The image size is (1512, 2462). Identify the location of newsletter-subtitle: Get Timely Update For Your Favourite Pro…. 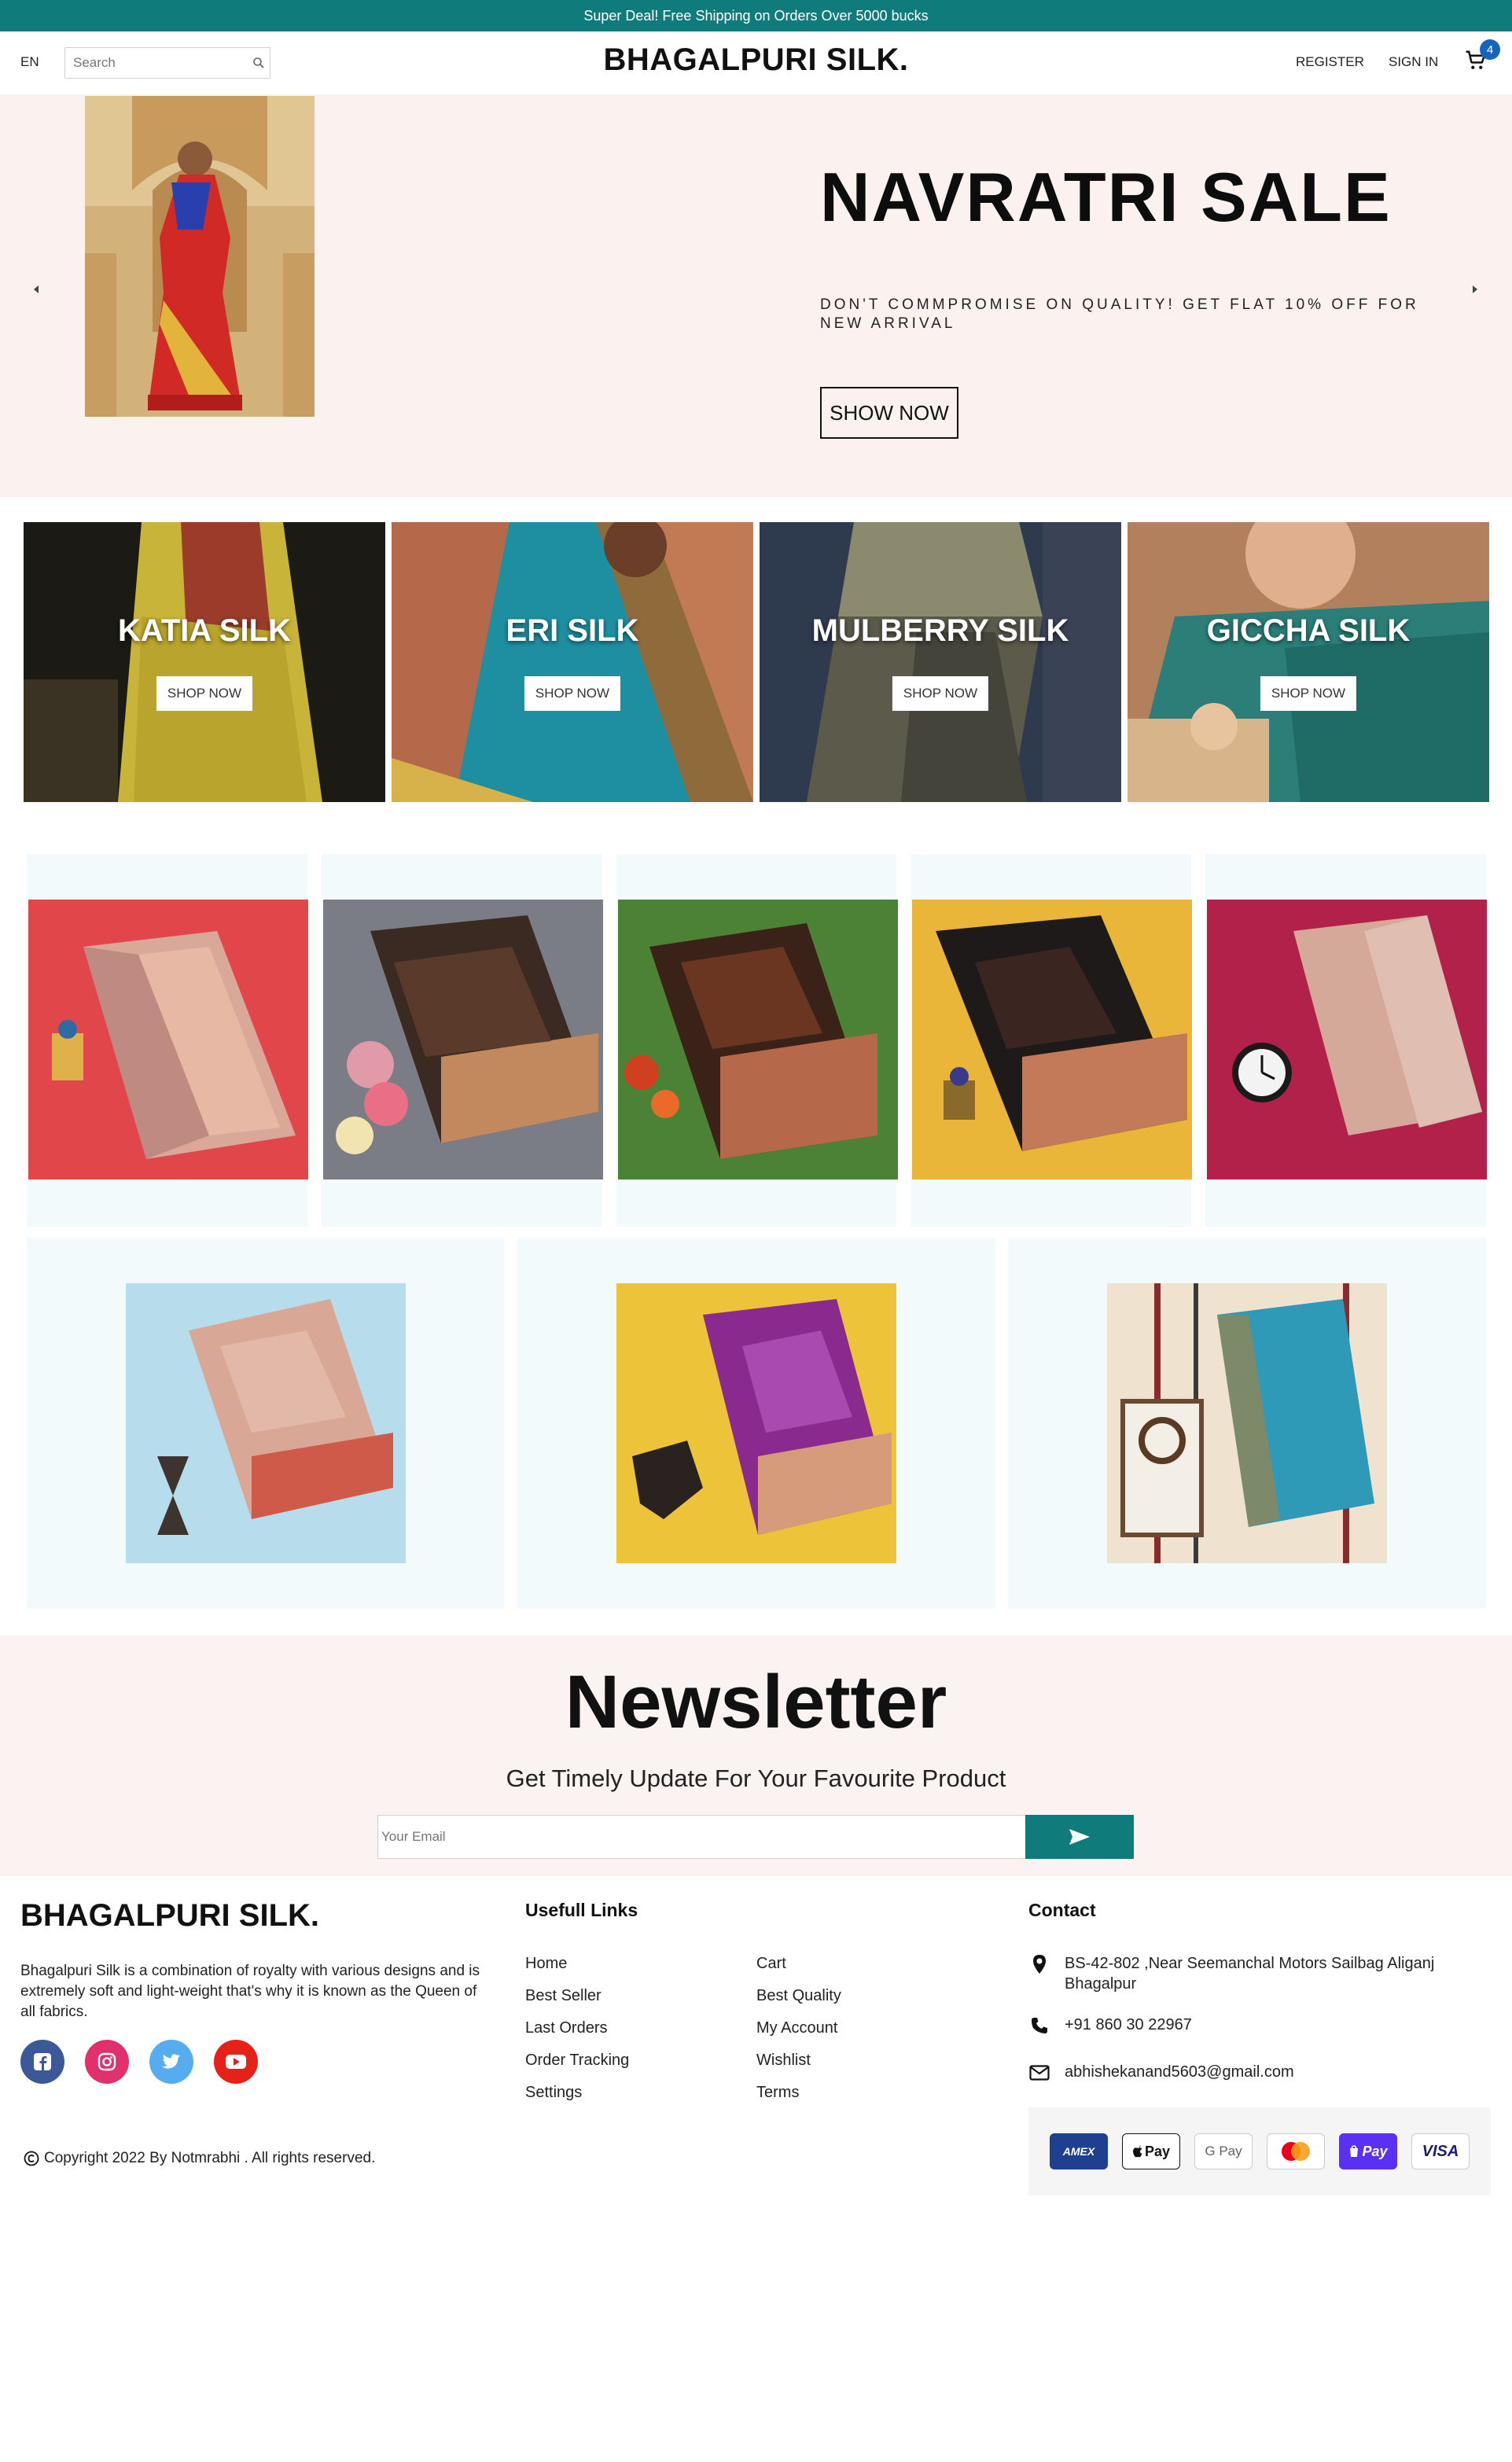
(756, 1778).